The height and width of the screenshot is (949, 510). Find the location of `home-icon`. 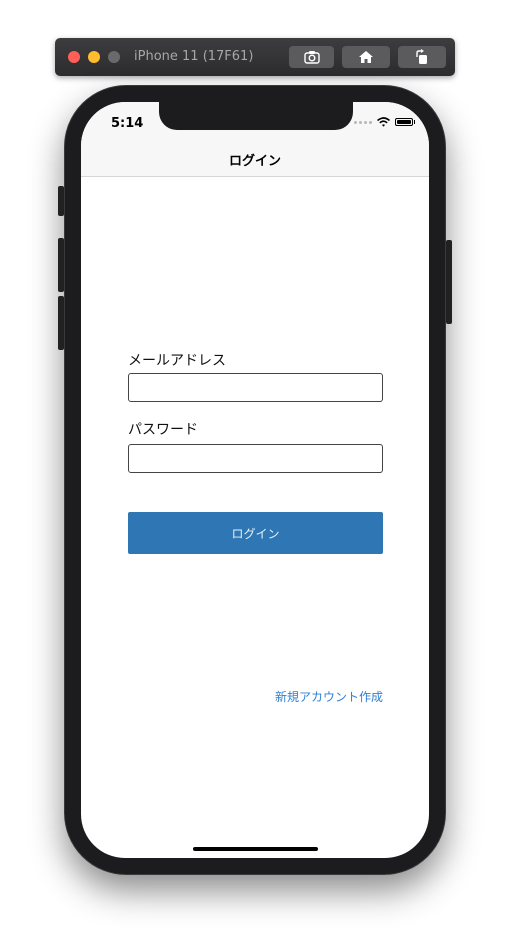

home-icon is located at coordinates (366, 57).